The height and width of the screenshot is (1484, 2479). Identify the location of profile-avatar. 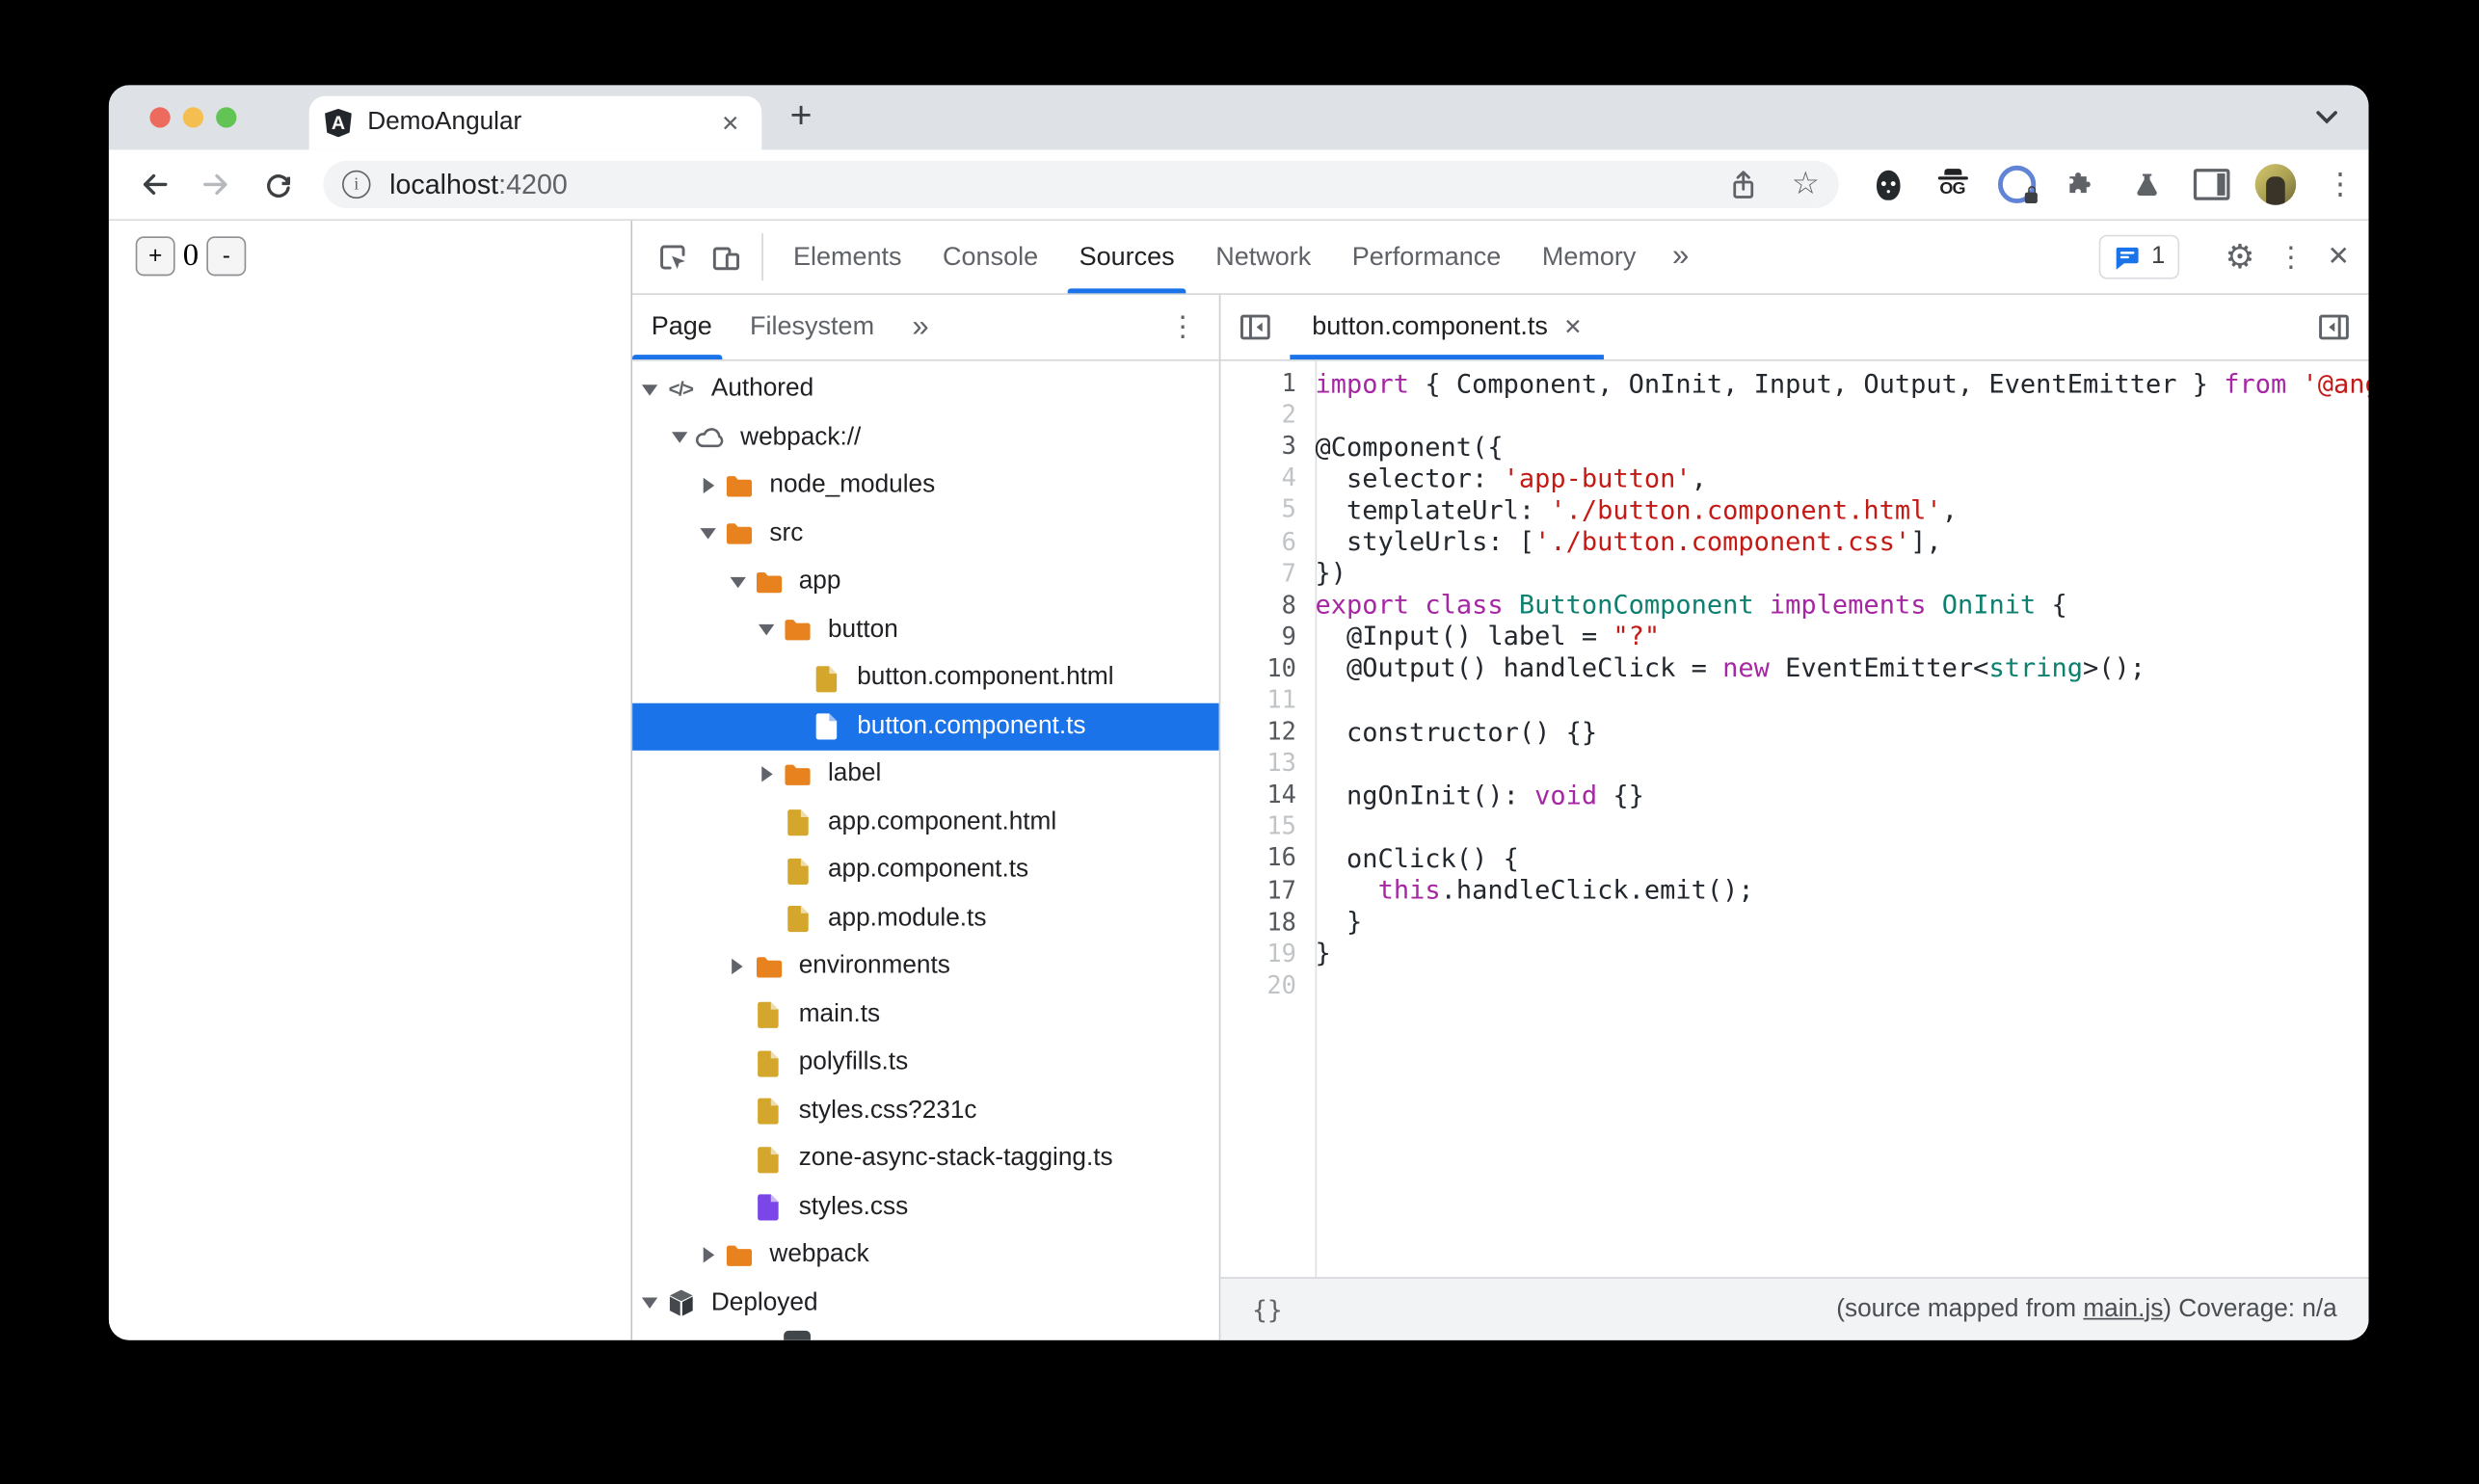
(2276, 184).